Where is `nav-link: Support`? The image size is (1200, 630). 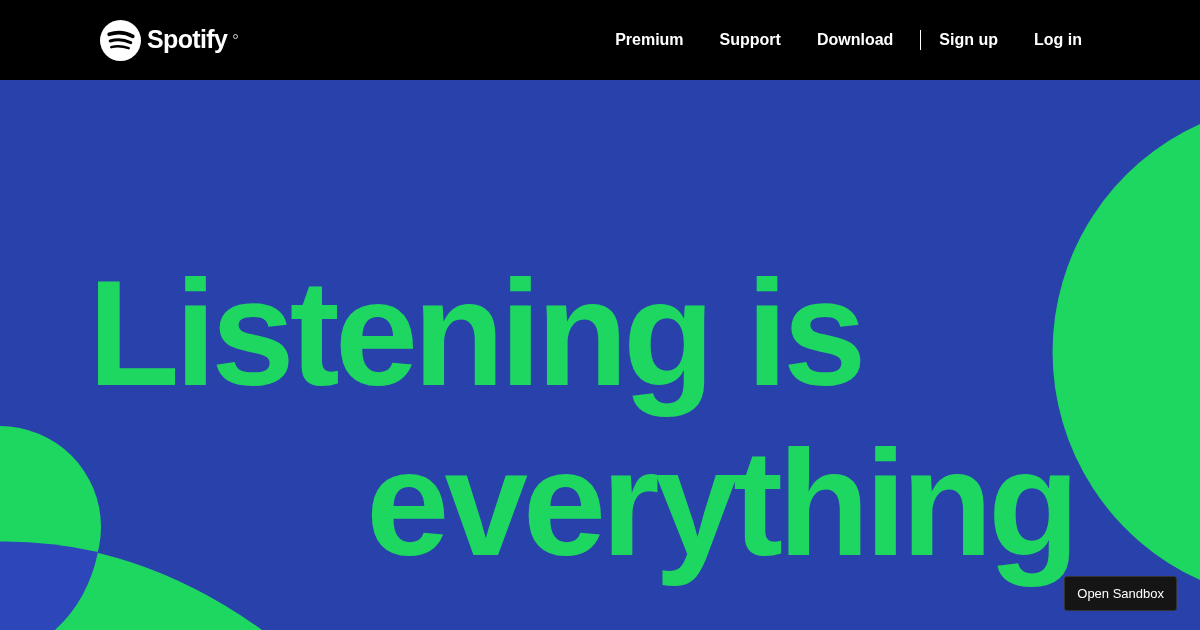 nav-link: Support is located at coordinates (750, 40).